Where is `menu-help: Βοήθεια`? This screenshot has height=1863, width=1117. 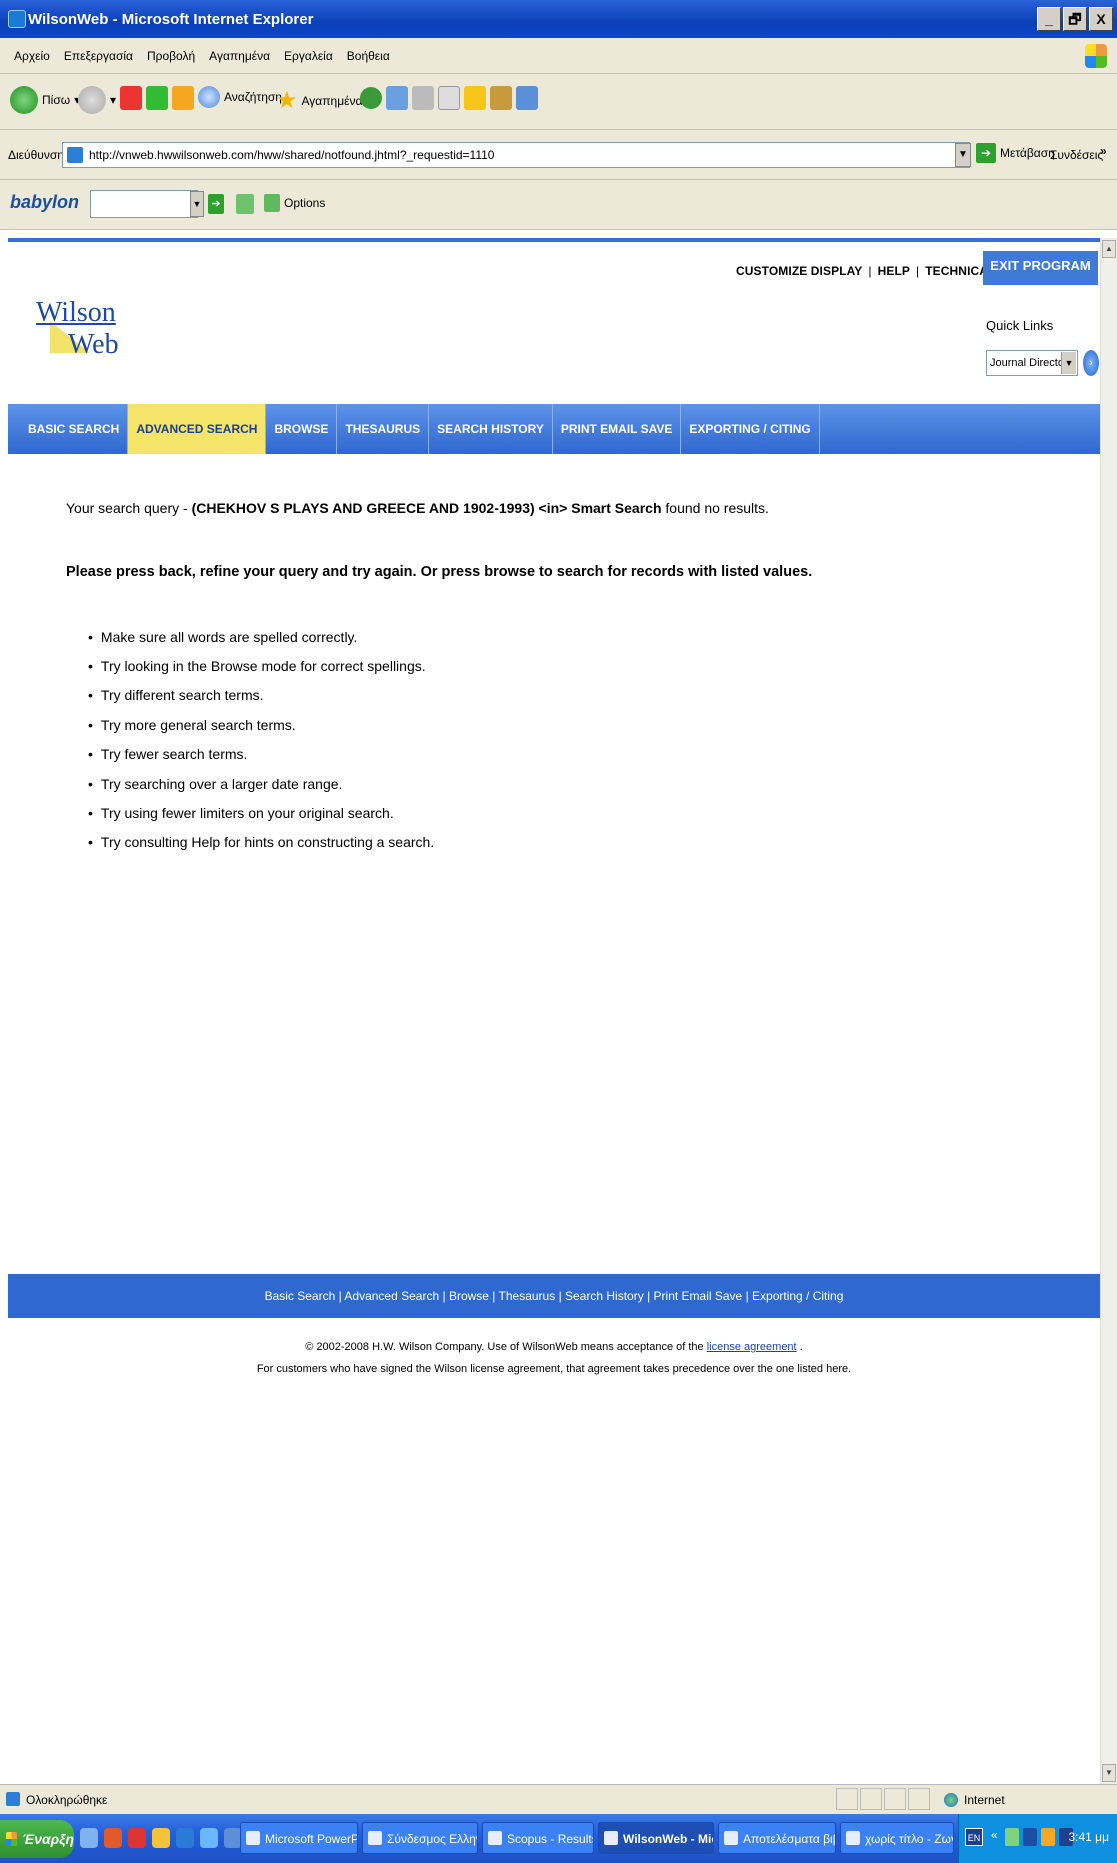 menu-help: Βοήθεια is located at coordinates (368, 56).